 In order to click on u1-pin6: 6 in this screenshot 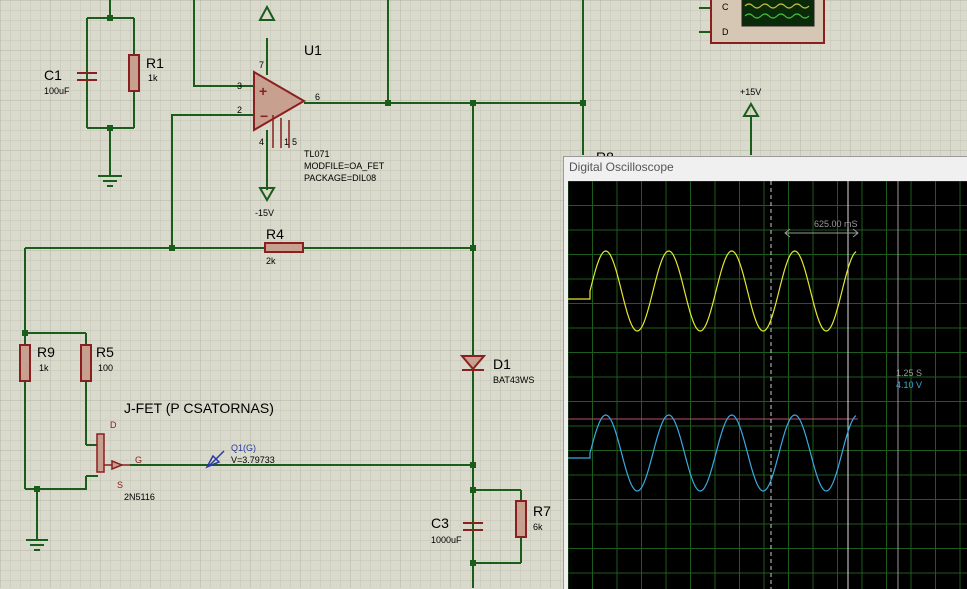, I will do `click(317, 97)`.